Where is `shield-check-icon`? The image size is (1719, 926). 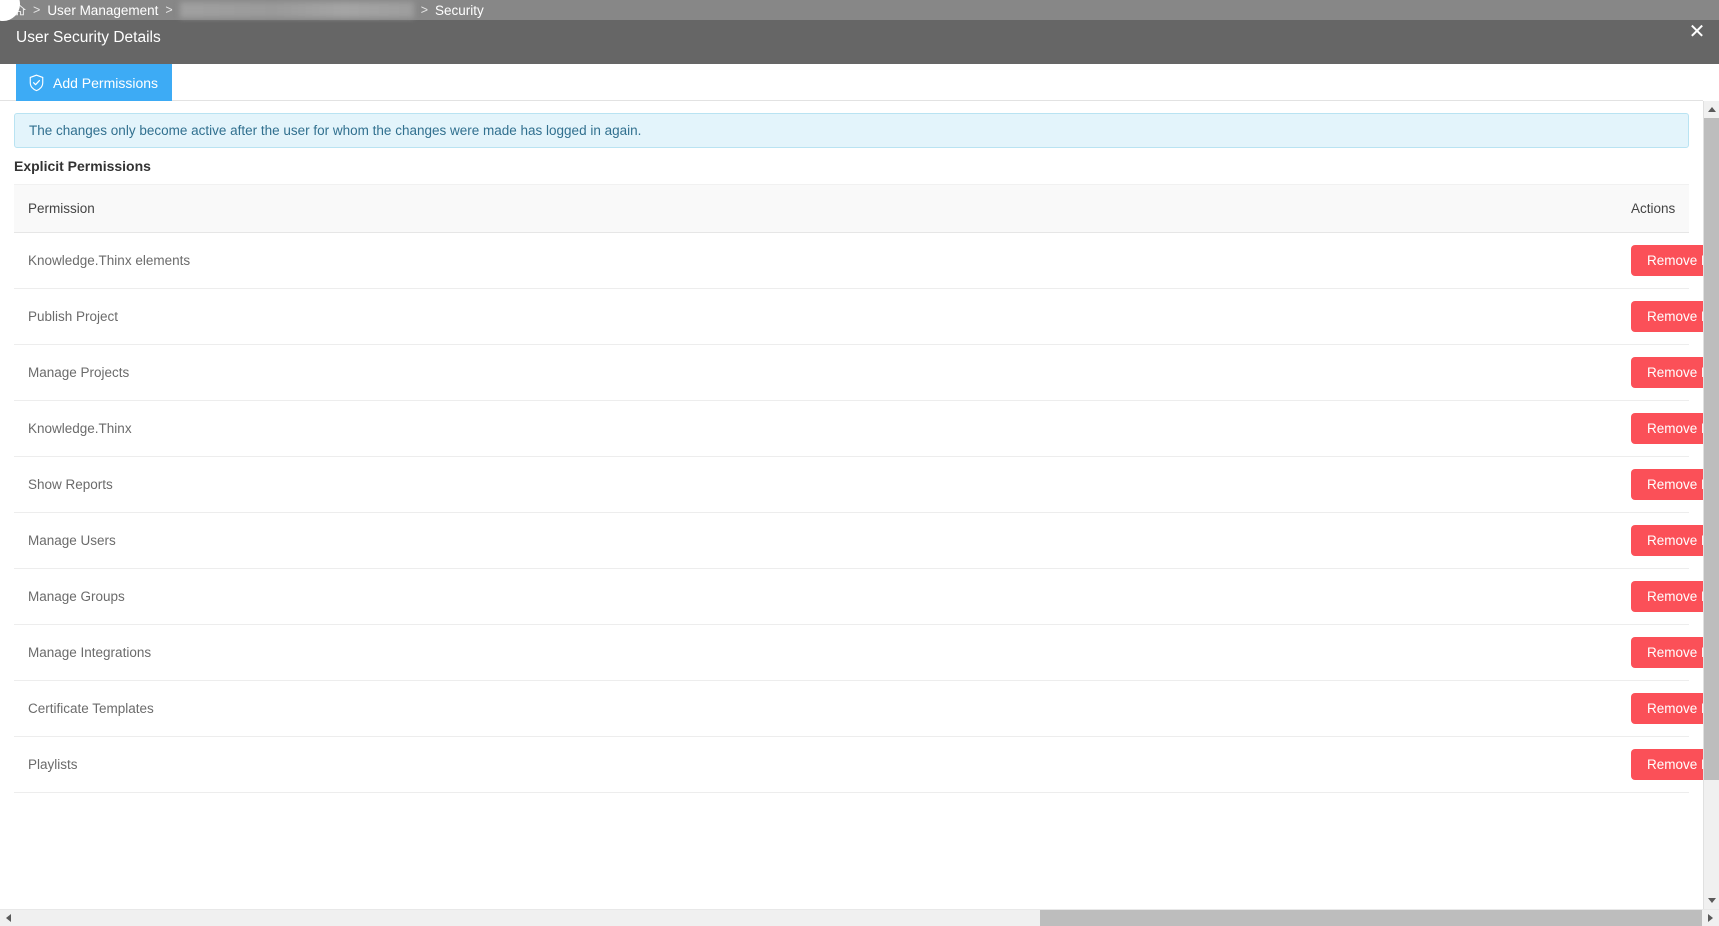
shield-check-icon is located at coordinates (36, 83).